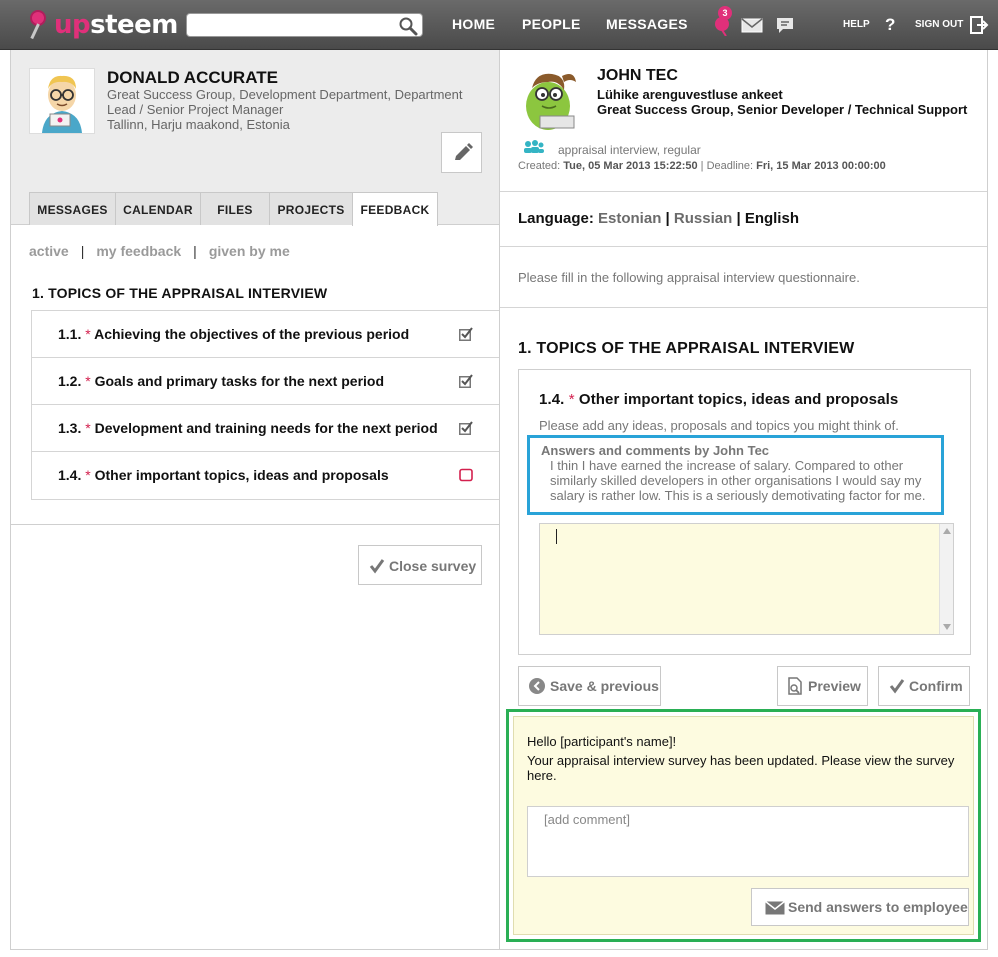 This screenshot has height=957, width=998. I want to click on language-russian: Russian, so click(703, 218).